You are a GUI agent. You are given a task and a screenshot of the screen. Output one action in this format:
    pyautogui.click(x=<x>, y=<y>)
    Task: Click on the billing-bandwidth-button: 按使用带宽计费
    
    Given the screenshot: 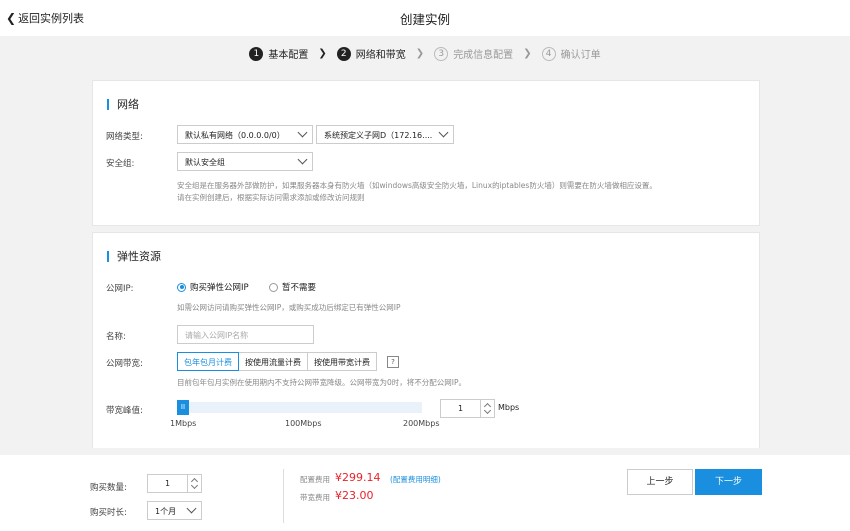 What is the action you would take?
    pyautogui.click(x=342, y=361)
    